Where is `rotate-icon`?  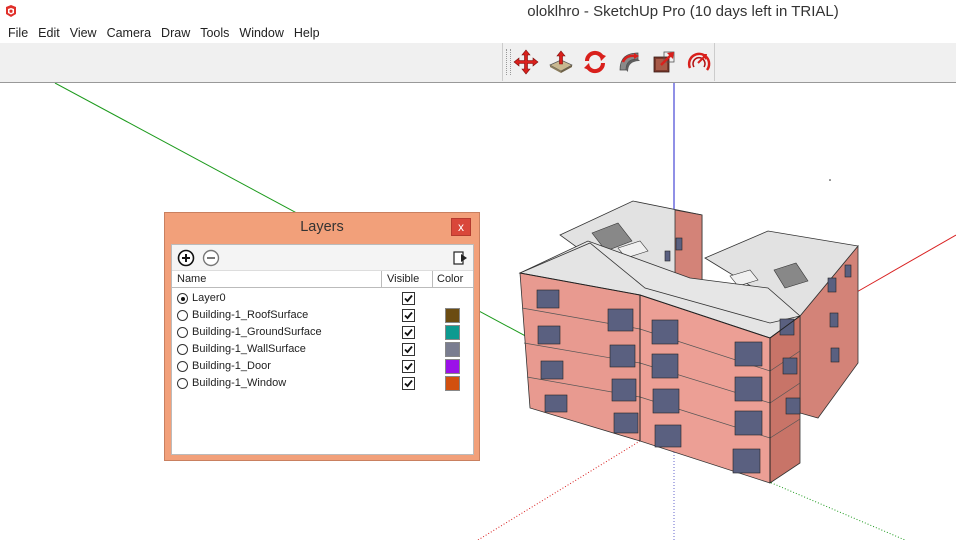
rotate-icon is located at coordinates (595, 62).